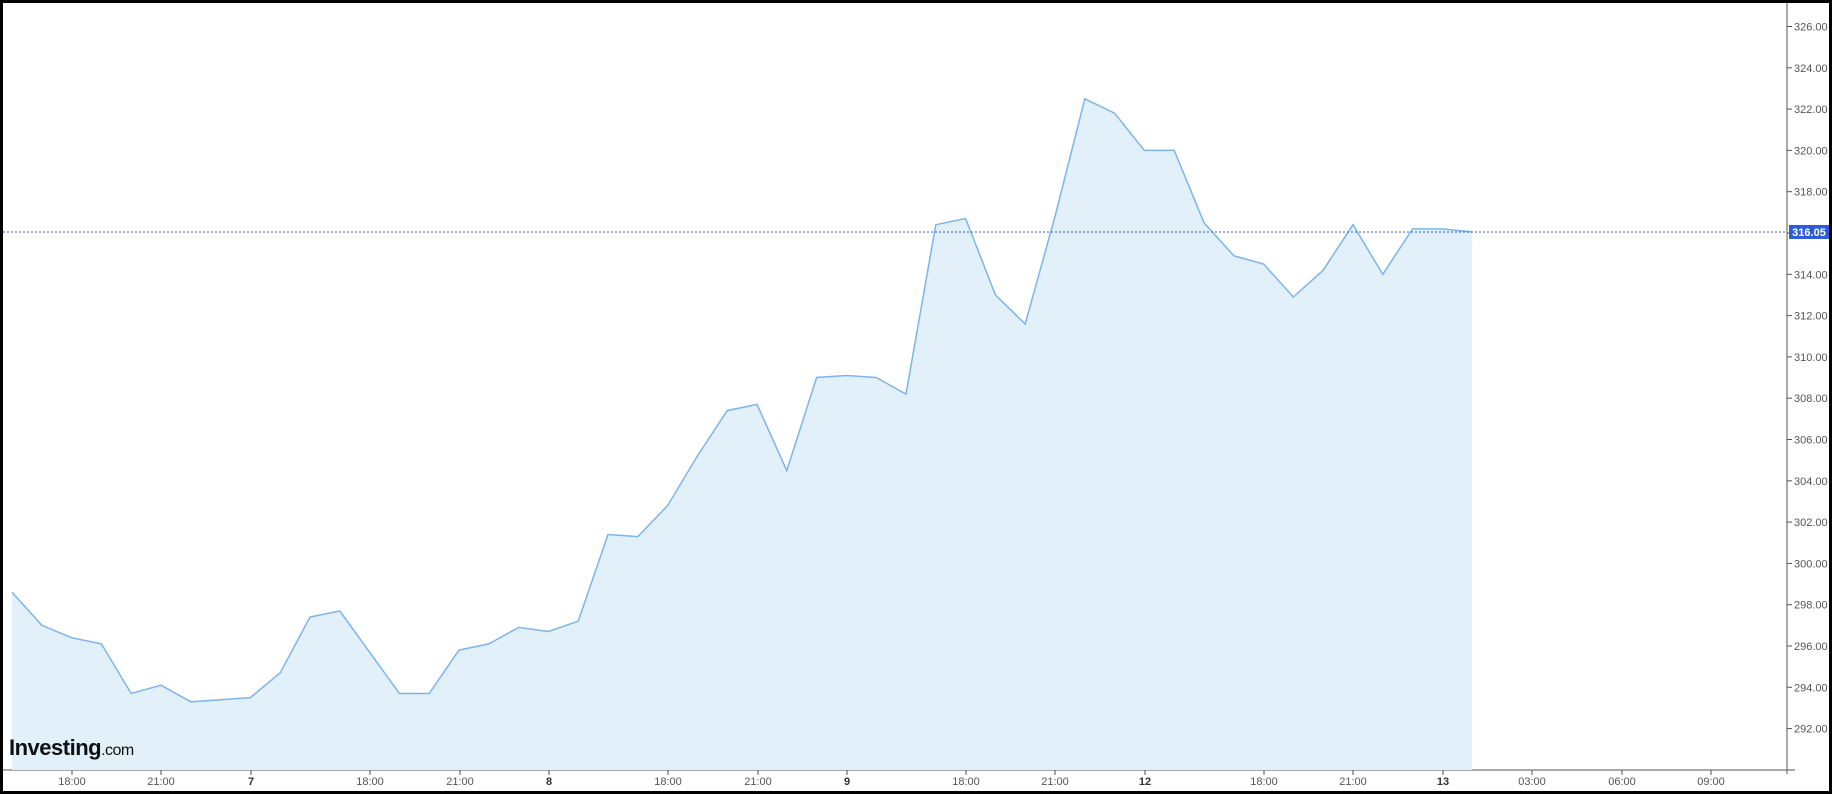  What do you see at coordinates (251, 782) in the screenshot?
I see `x-tick-label: 7` at bounding box center [251, 782].